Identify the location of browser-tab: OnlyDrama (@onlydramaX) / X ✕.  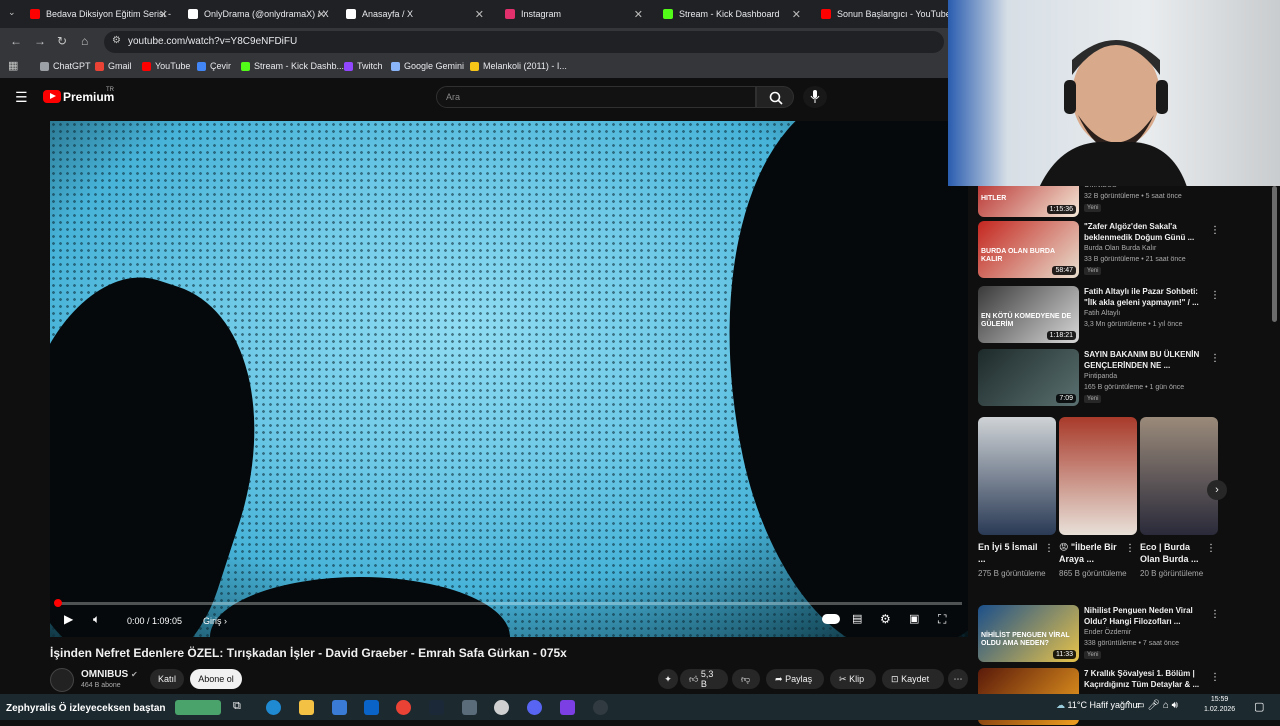
(256, 14).